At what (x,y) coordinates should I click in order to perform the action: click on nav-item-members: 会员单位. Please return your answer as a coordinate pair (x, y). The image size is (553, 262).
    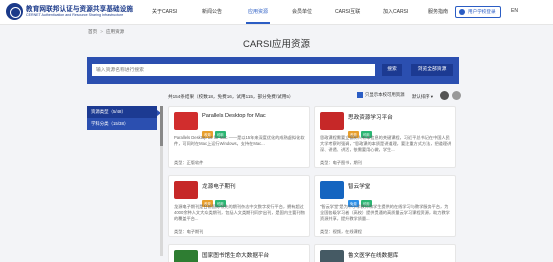
    Looking at the image, I should click on (302, 11).